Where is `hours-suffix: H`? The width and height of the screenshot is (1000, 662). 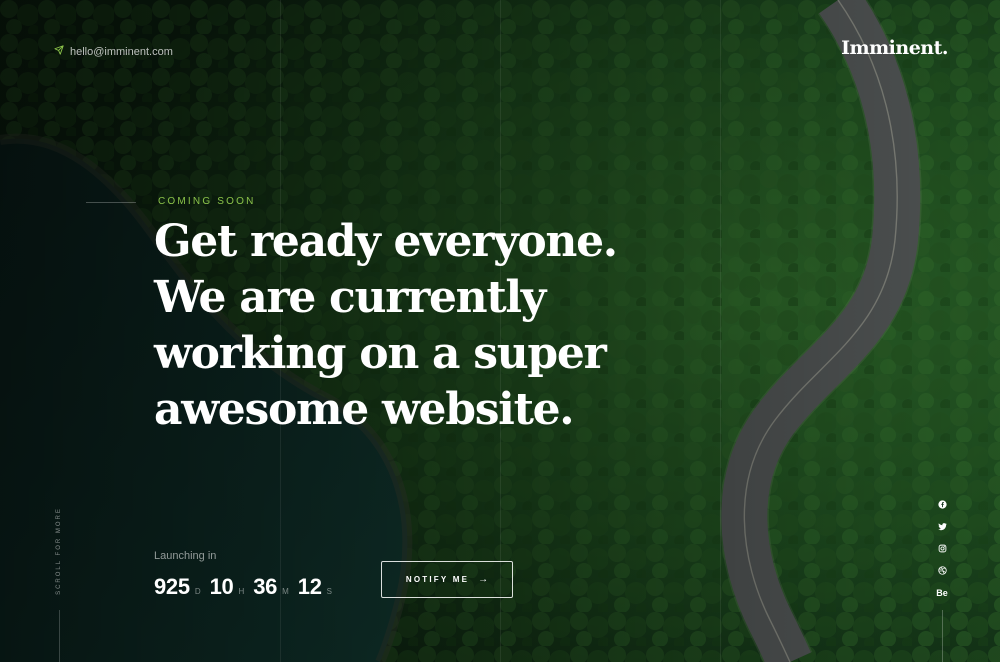 hours-suffix: H is located at coordinates (241, 591).